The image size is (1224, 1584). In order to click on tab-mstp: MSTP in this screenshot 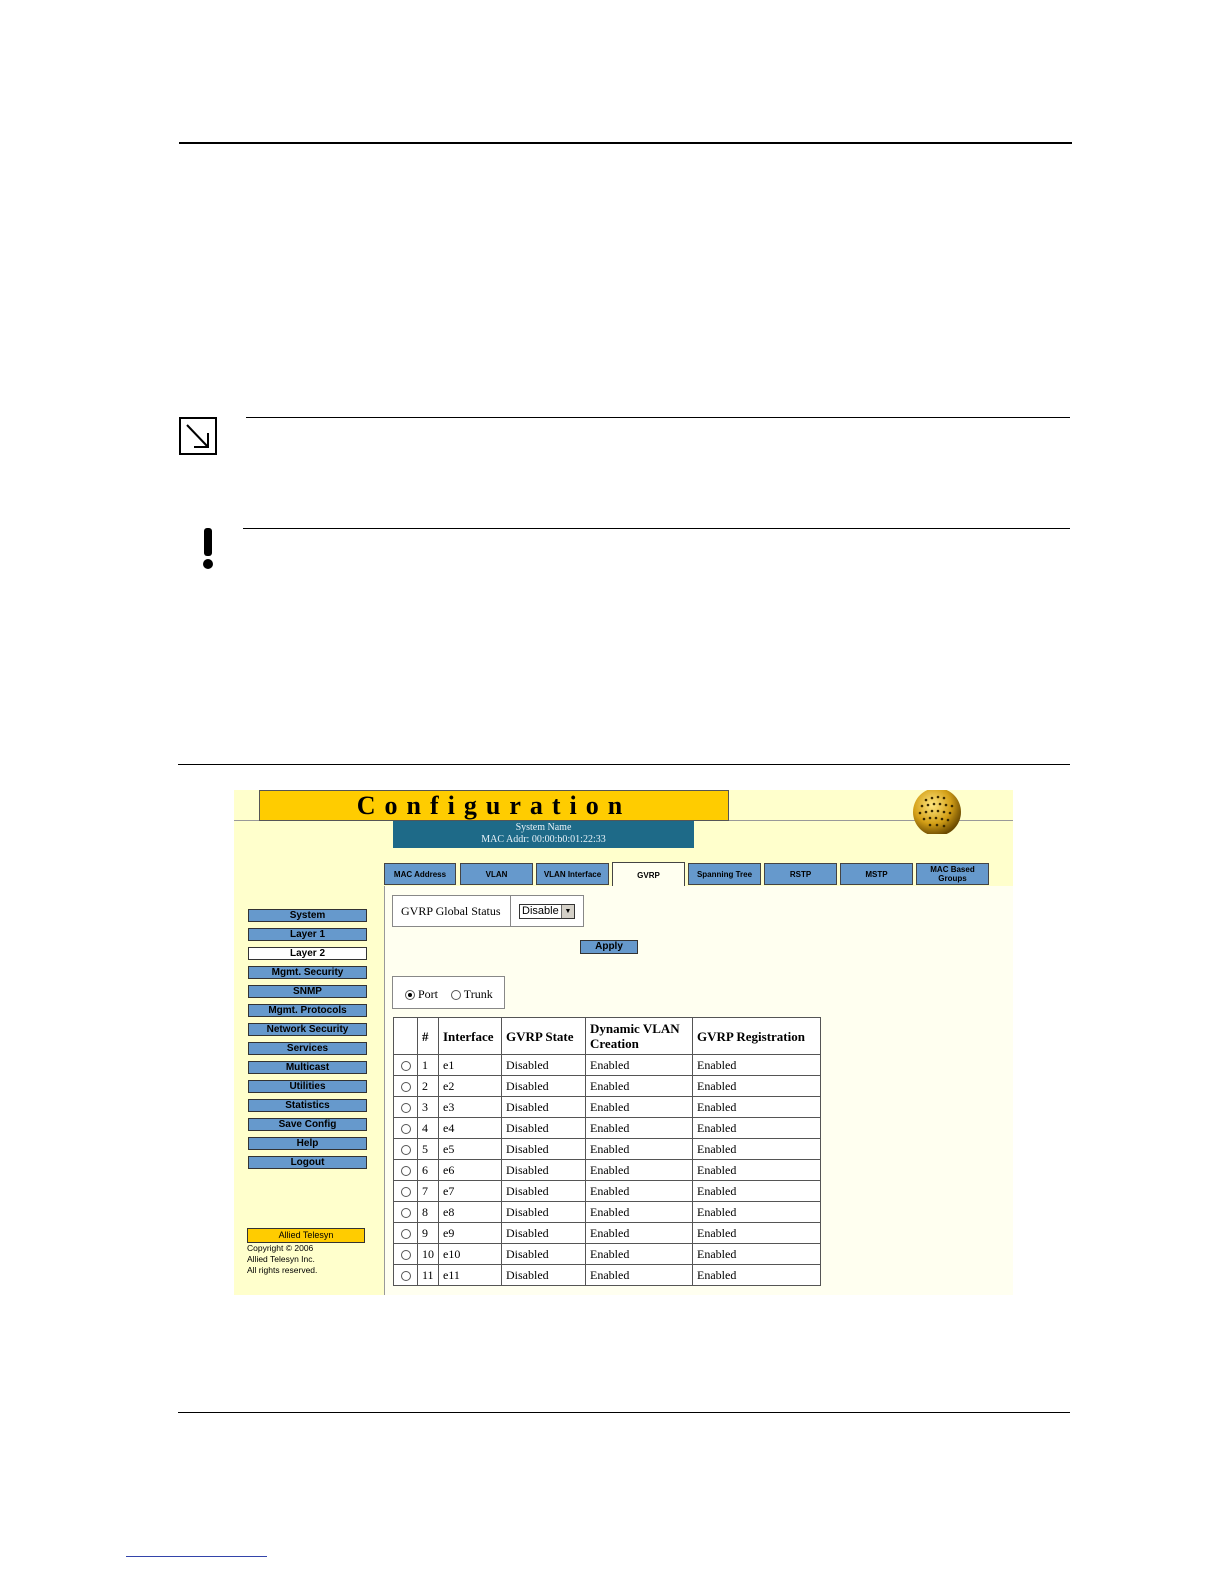, I will do `click(876, 874)`.